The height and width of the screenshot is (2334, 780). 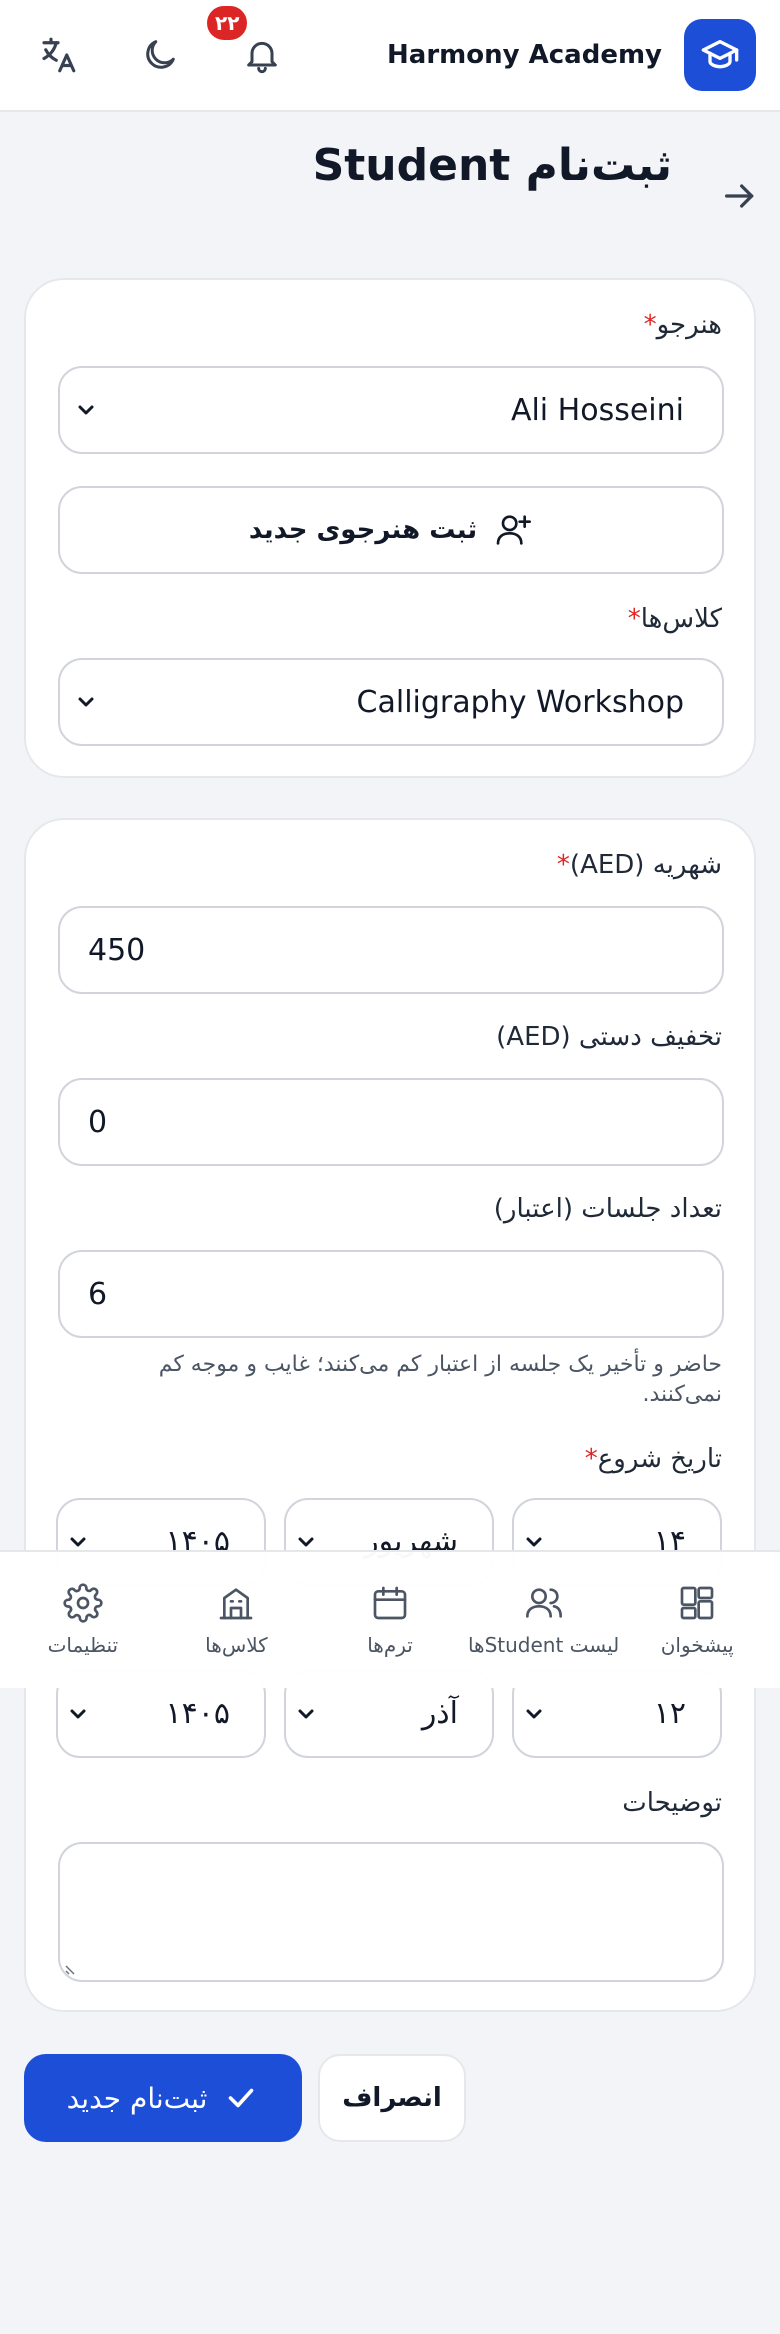 What do you see at coordinates (697, 1603) in the screenshot?
I see `dashboard-icon` at bounding box center [697, 1603].